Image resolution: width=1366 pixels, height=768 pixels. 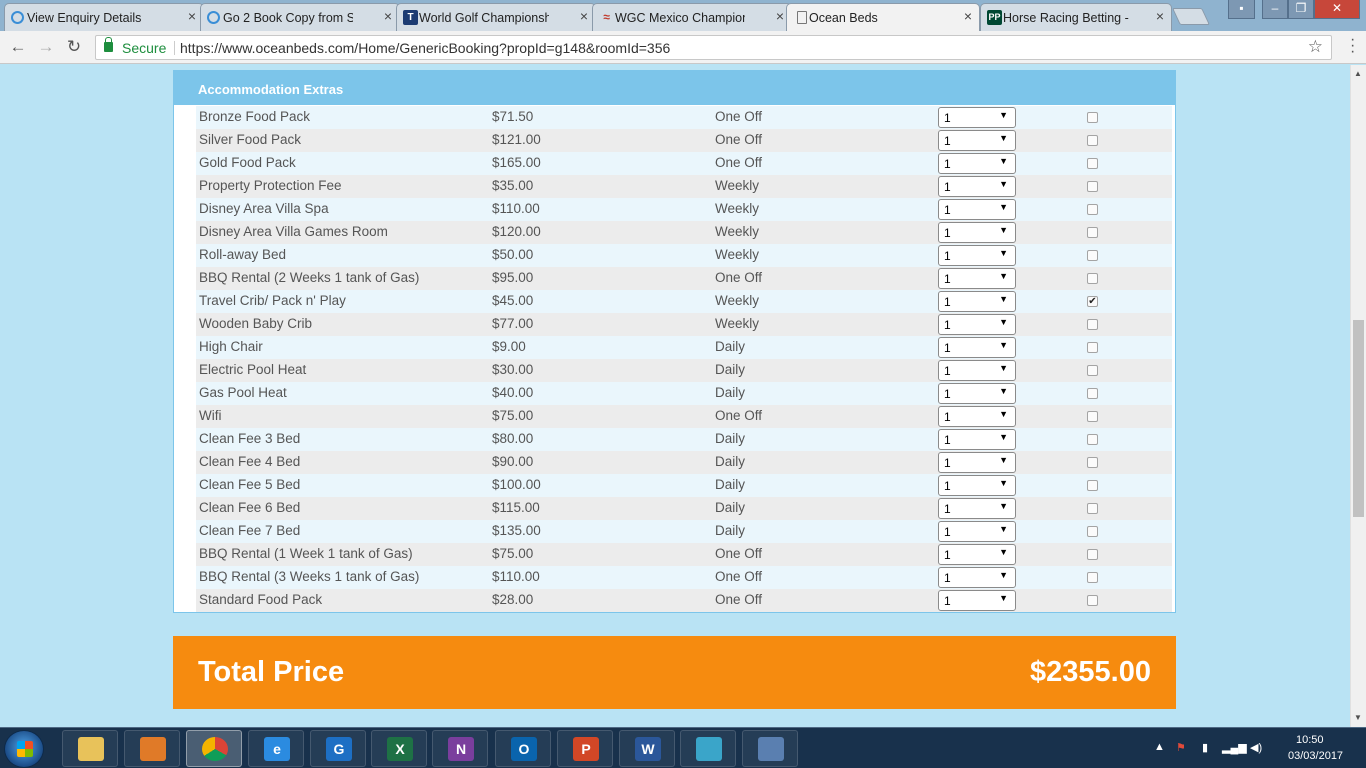 I want to click on reload-button: ↻, so click(x=74, y=47).